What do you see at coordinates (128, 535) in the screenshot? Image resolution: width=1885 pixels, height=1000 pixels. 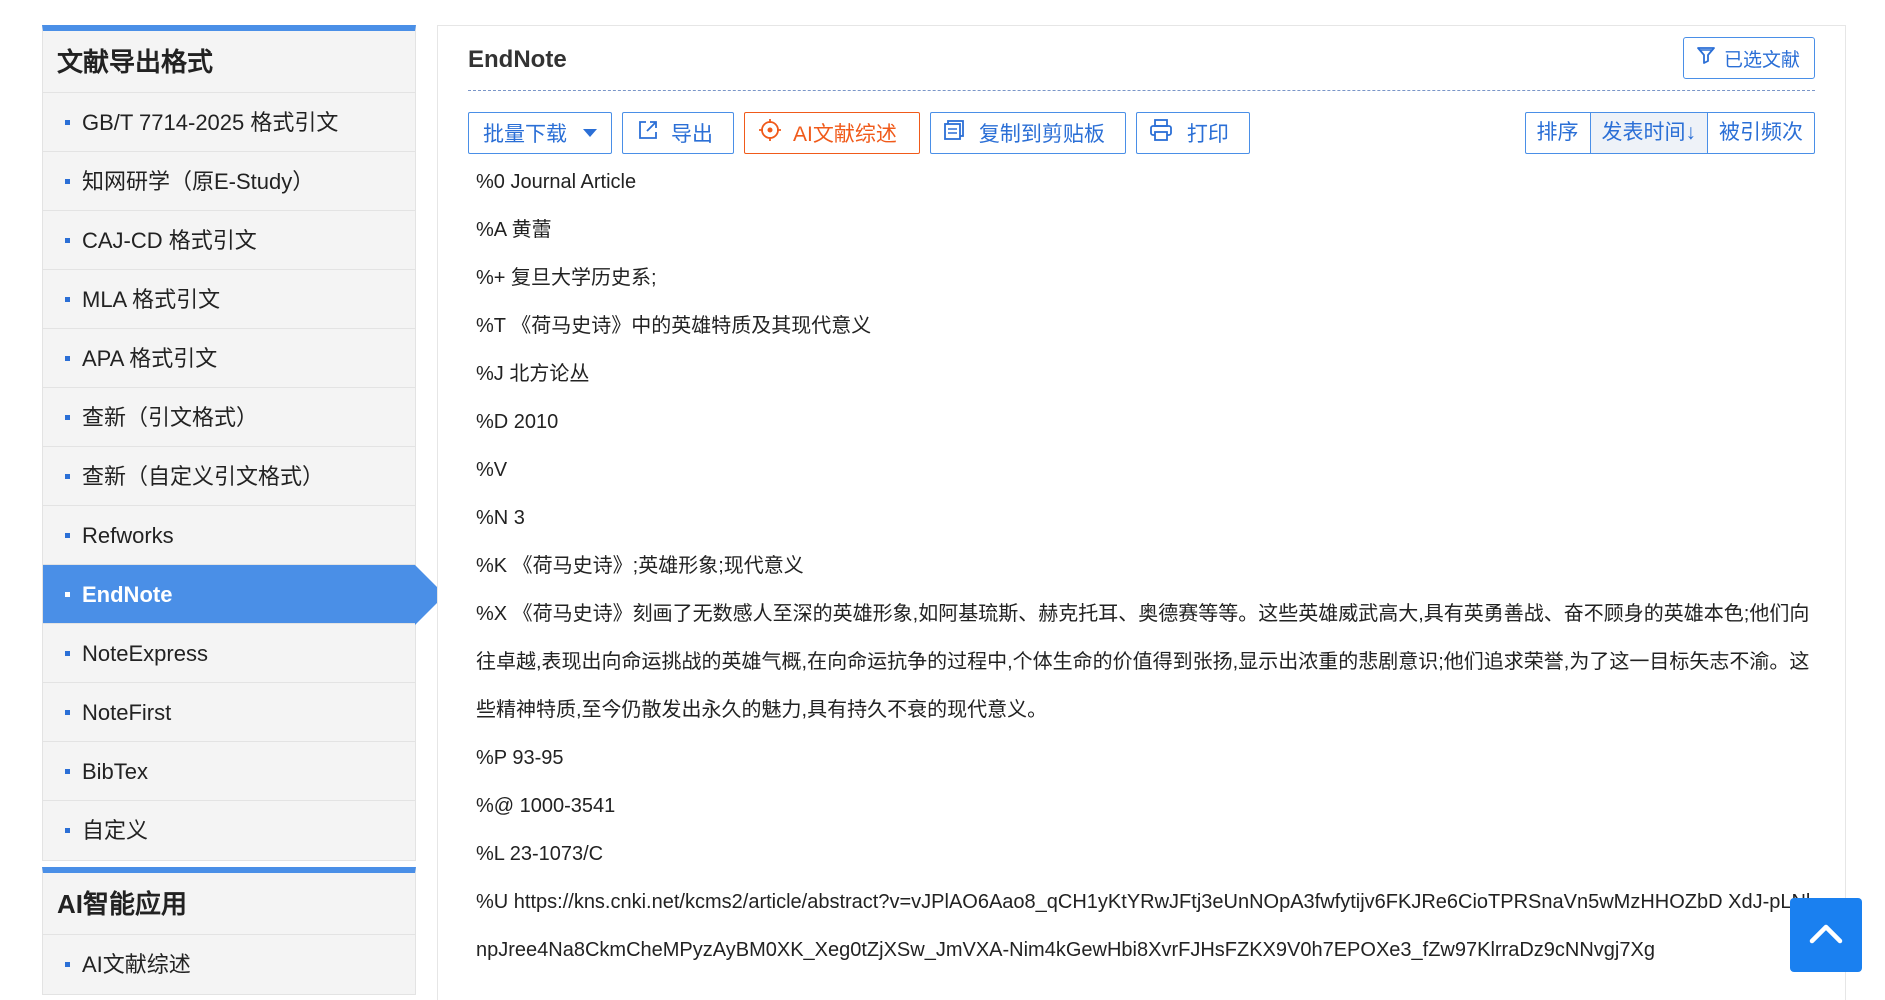 I see `sidebar-item-label: Refworks` at bounding box center [128, 535].